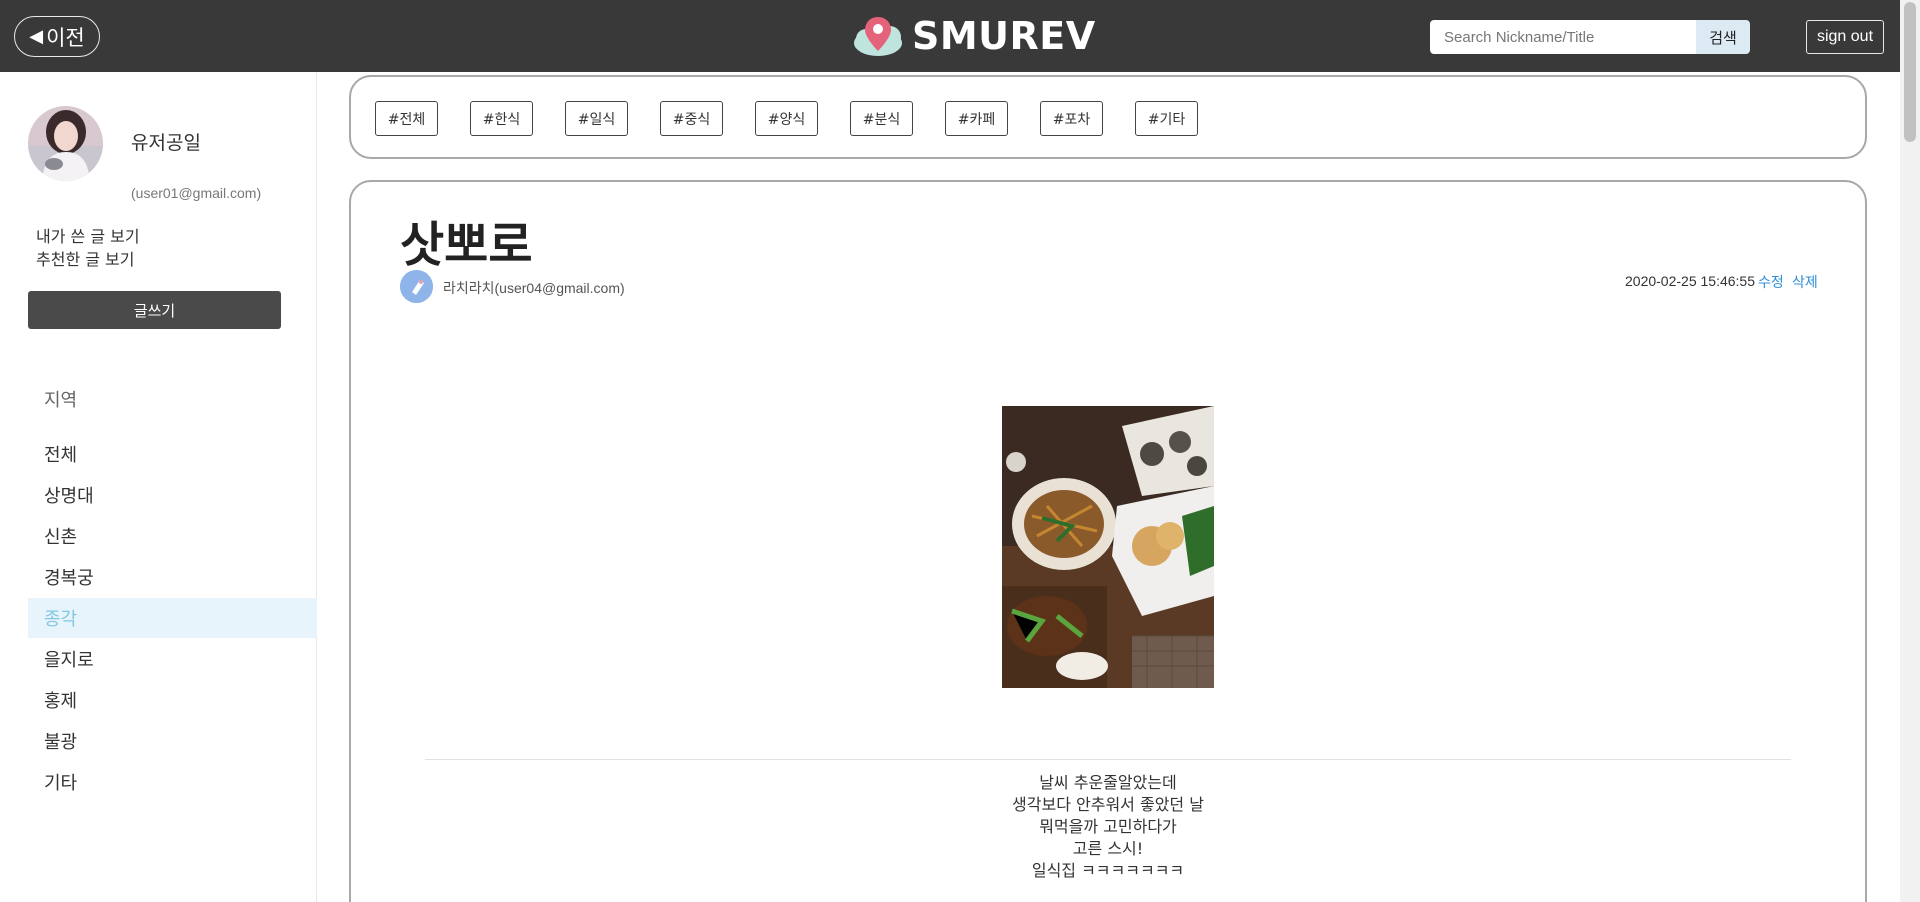 The height and width of the screenshot is (902, 1920). What do you see at coordinates (976, 118) in the screenshot?
I see `category-button: #카페` at bounding box center [976, 118].